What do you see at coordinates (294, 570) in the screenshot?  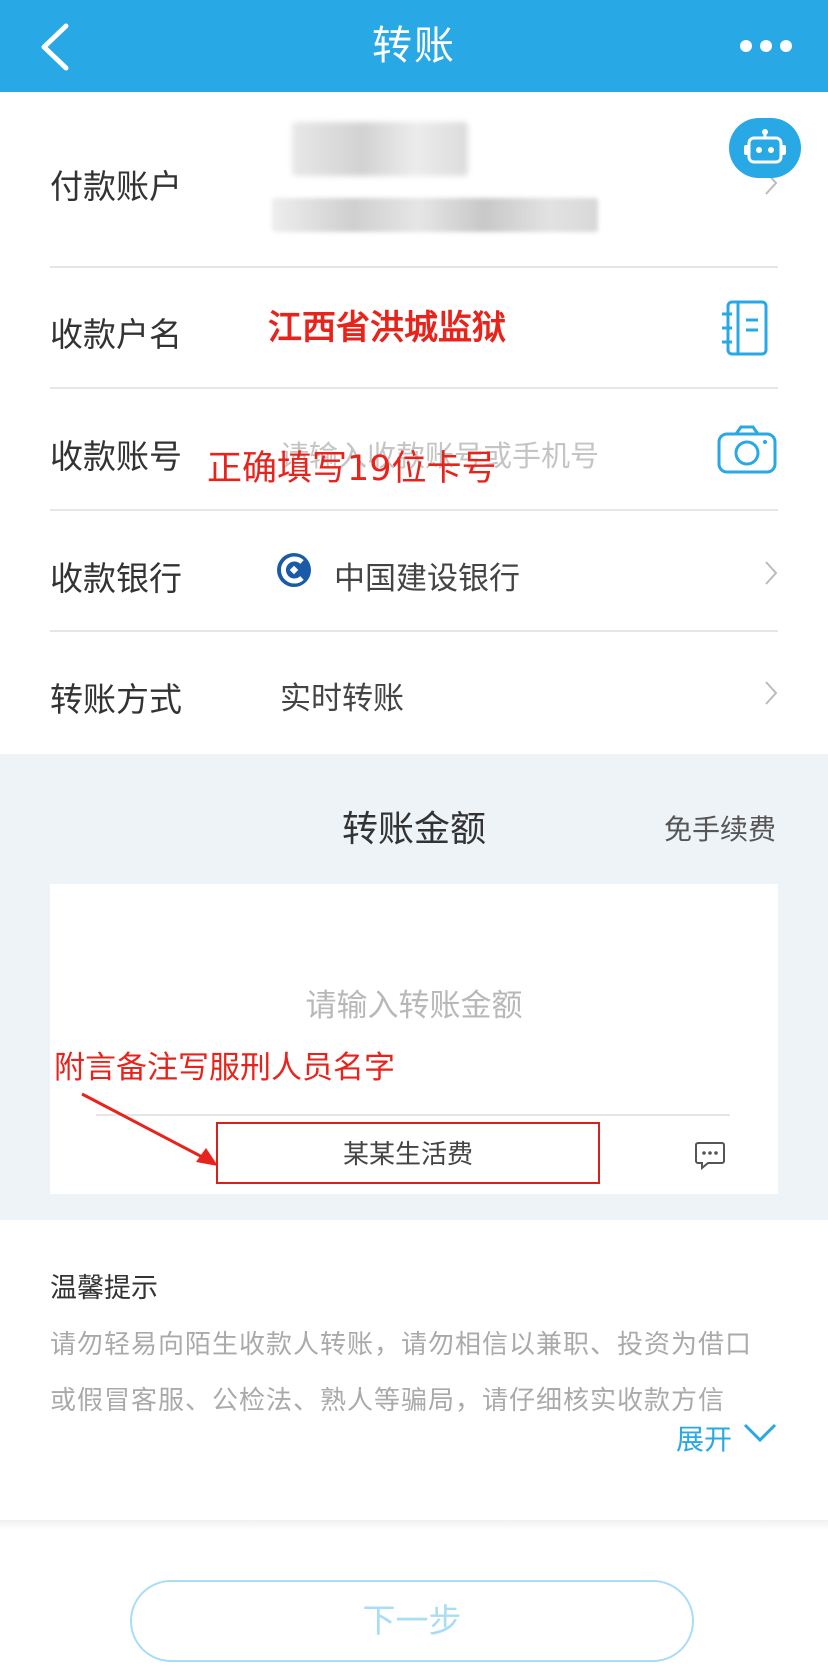 I see `ccb-bank-logo-icon` at bounding box center [294, 570].